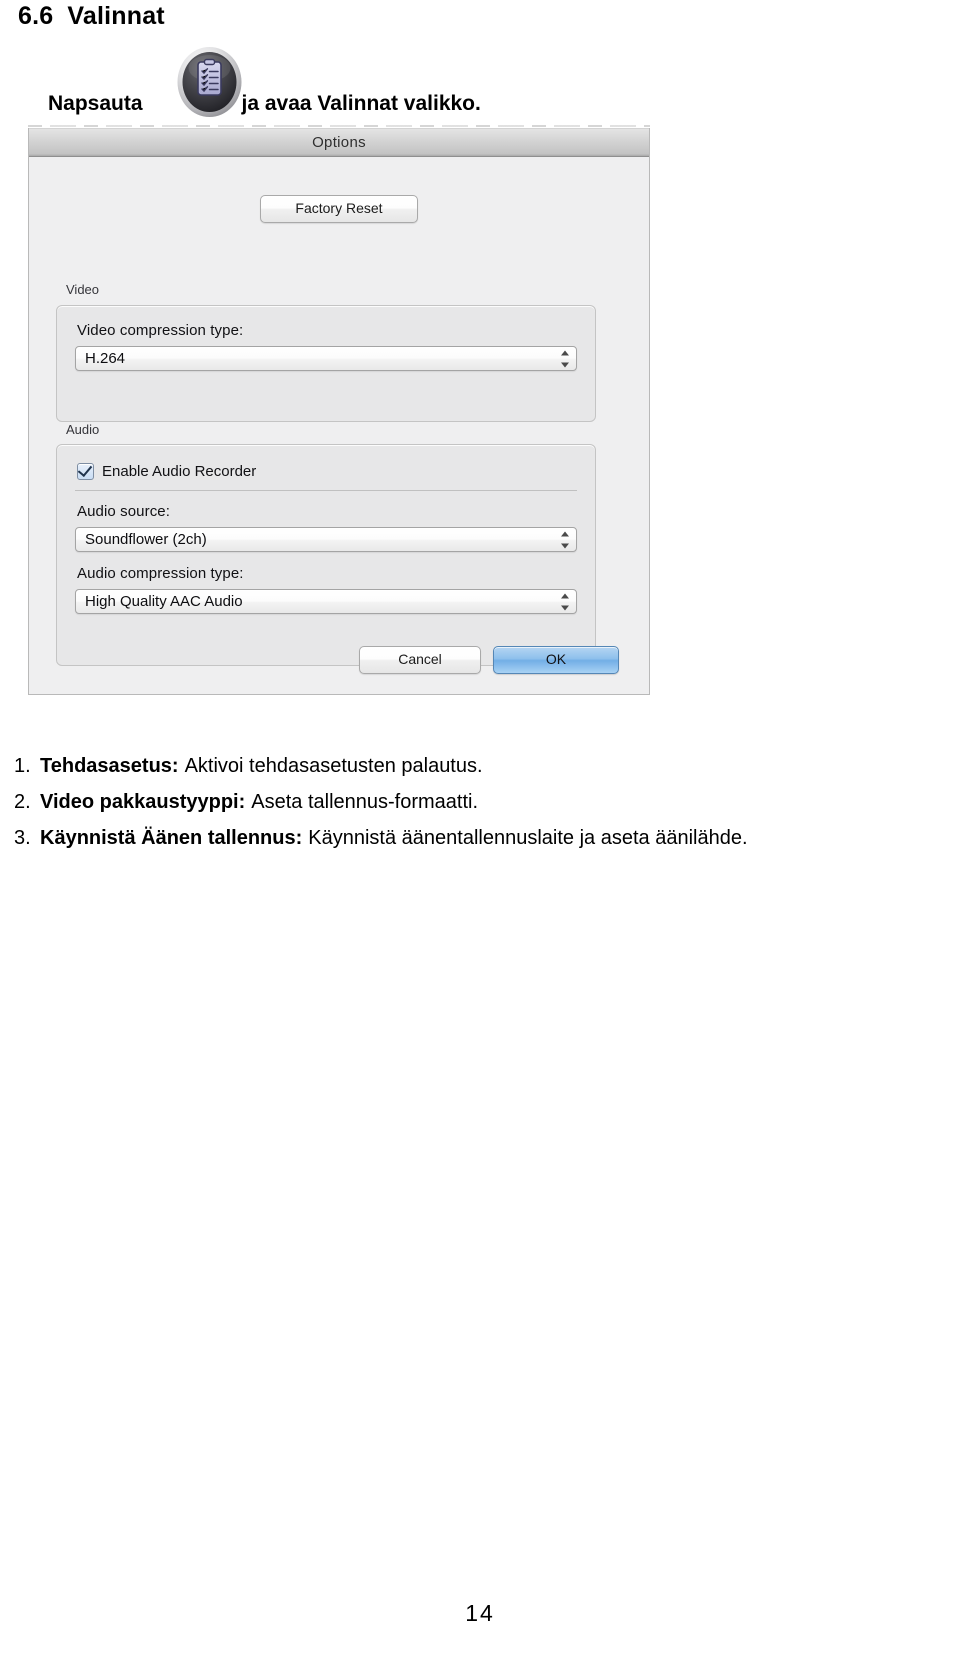 This screenshot has width=960, height=1663. I want to click on checkmark-icon, so click(85, 469).